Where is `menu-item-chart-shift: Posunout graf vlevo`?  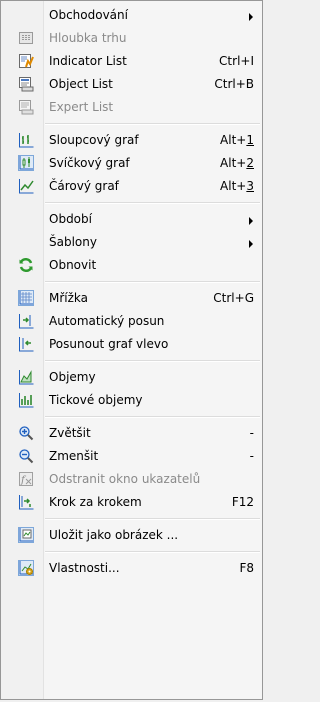 menu-item-chart-shift: Posunout graf vlevo is located at coordinates (131, 344).